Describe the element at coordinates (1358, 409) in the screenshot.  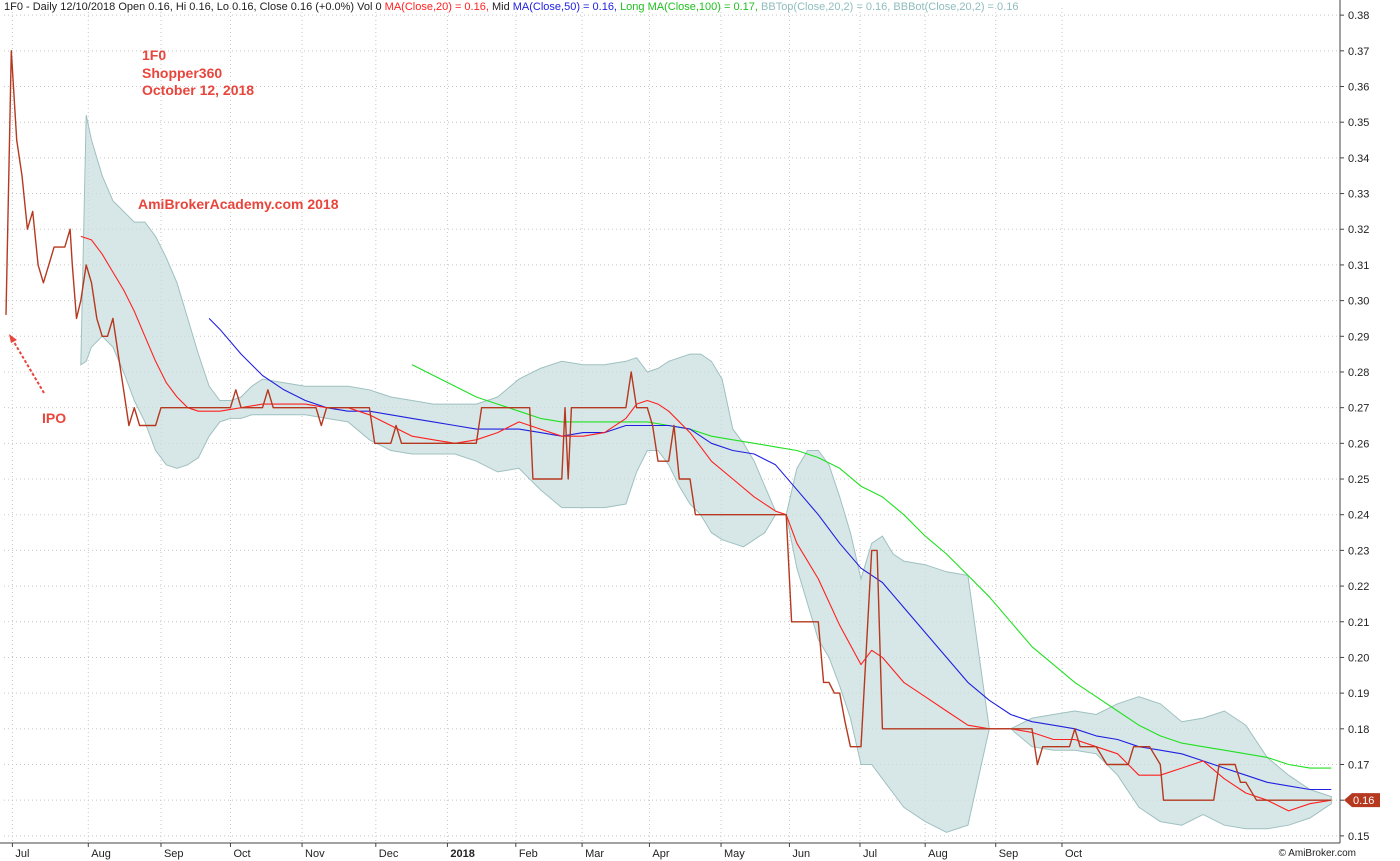
I see `y-tick-label: 0.27` at that location.